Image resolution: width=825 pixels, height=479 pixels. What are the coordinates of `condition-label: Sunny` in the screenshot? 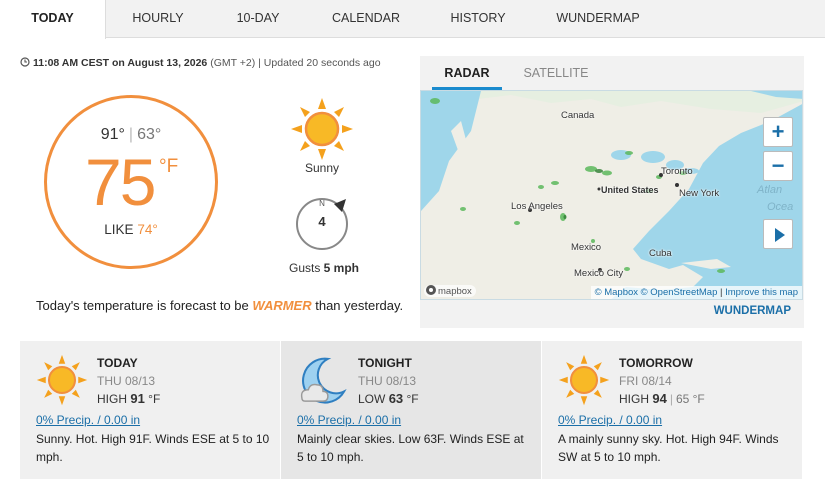 It's located at (322, 168).